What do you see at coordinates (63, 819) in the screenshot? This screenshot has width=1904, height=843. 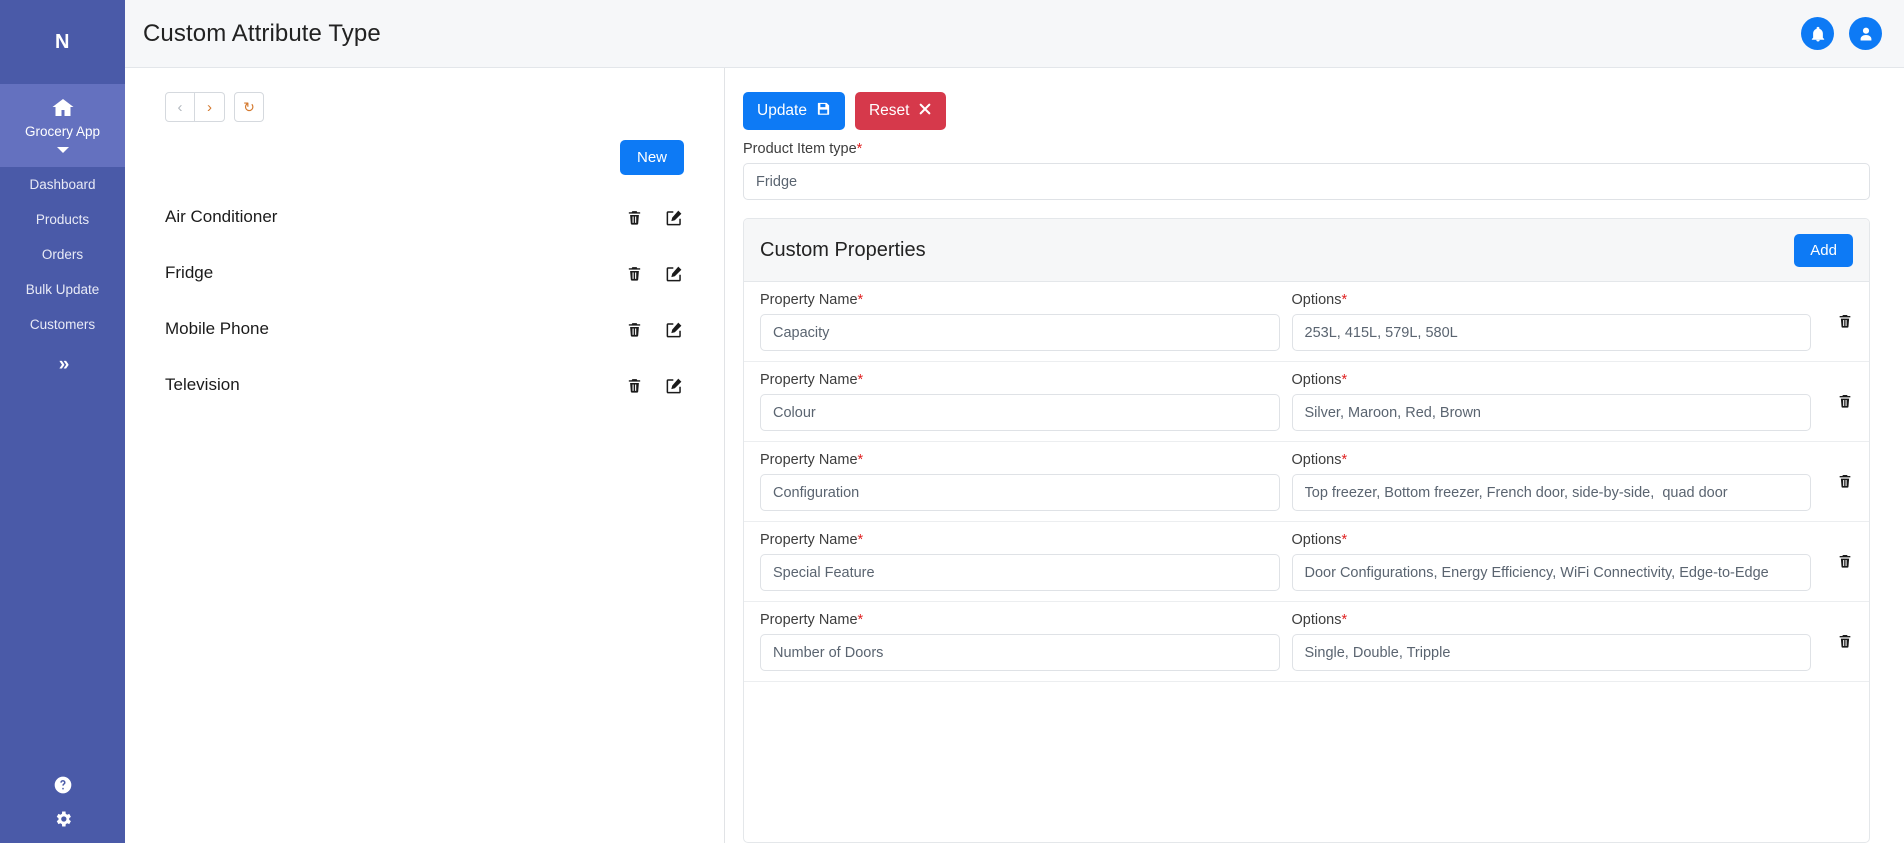 I see `settings-gear-icon` at bounding box center [63, 819].